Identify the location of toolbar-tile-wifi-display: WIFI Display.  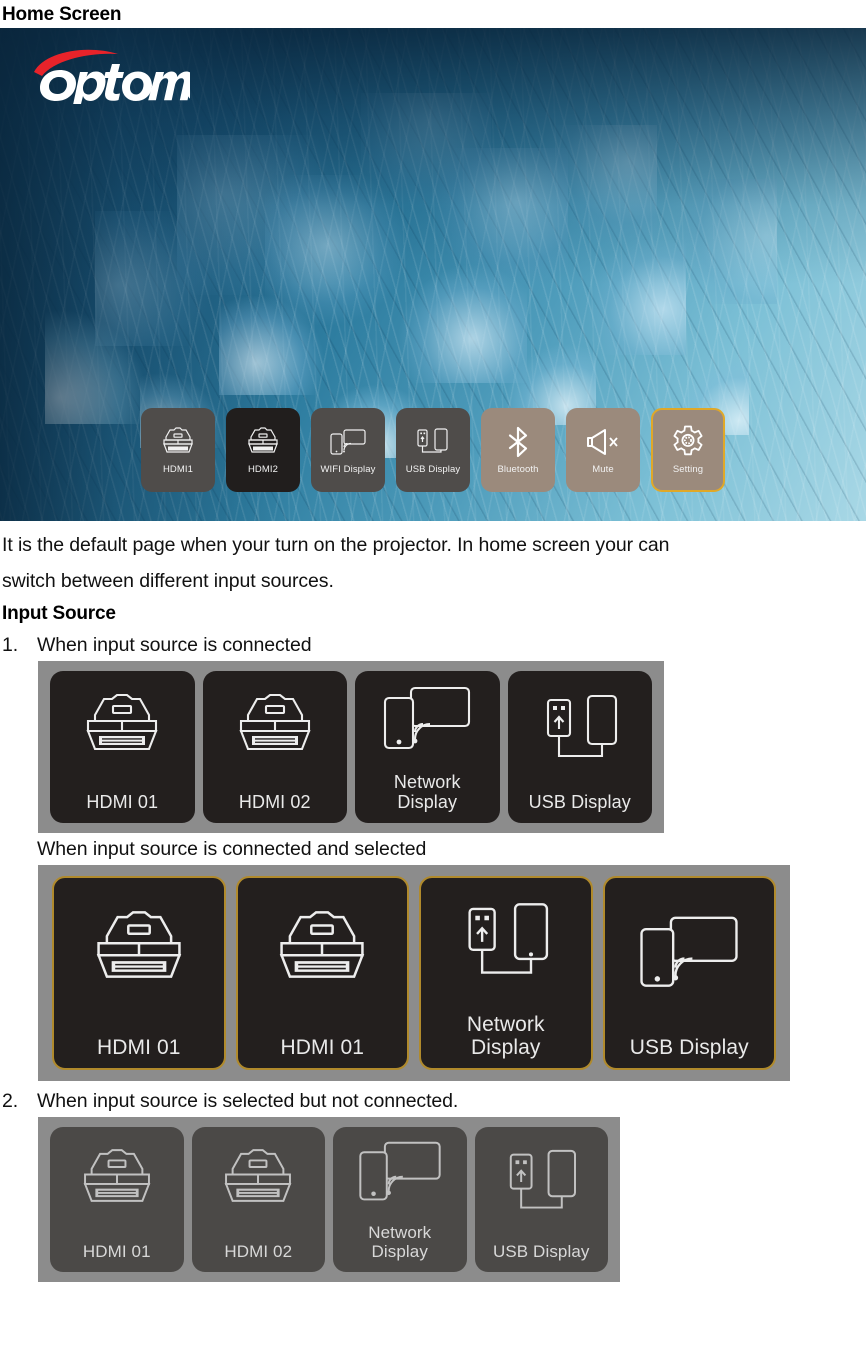
(348, 450).